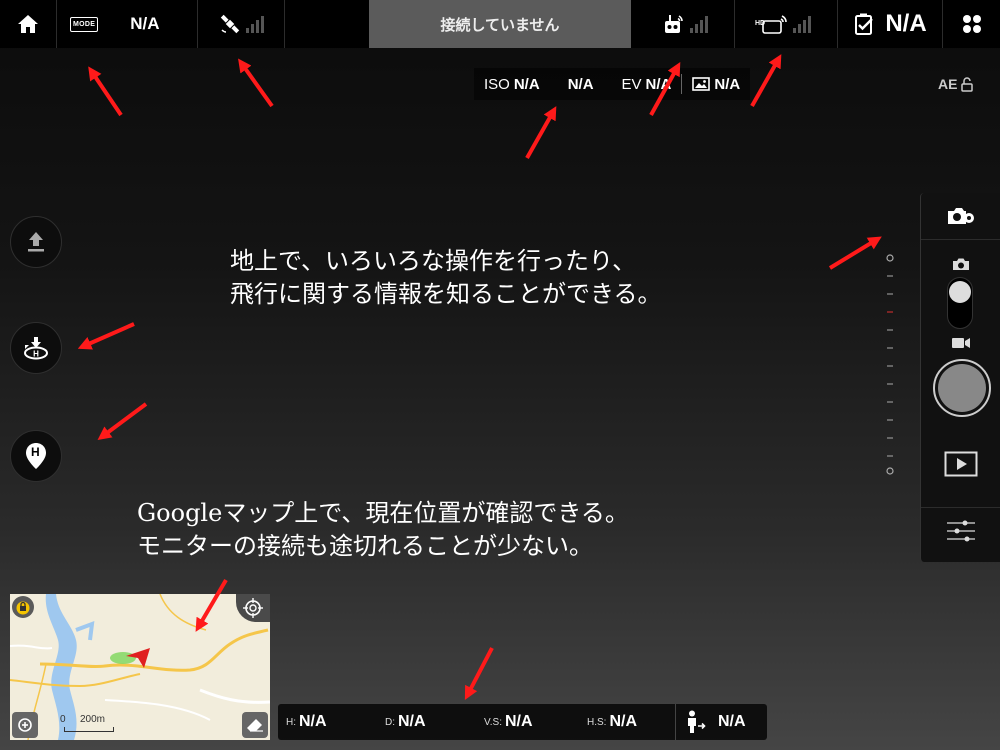 The height and width of the screenshot is (750, 1000). Describe the element at coordinates (313, 721) in the screenshot. I see `height-value: N/A` at that location.